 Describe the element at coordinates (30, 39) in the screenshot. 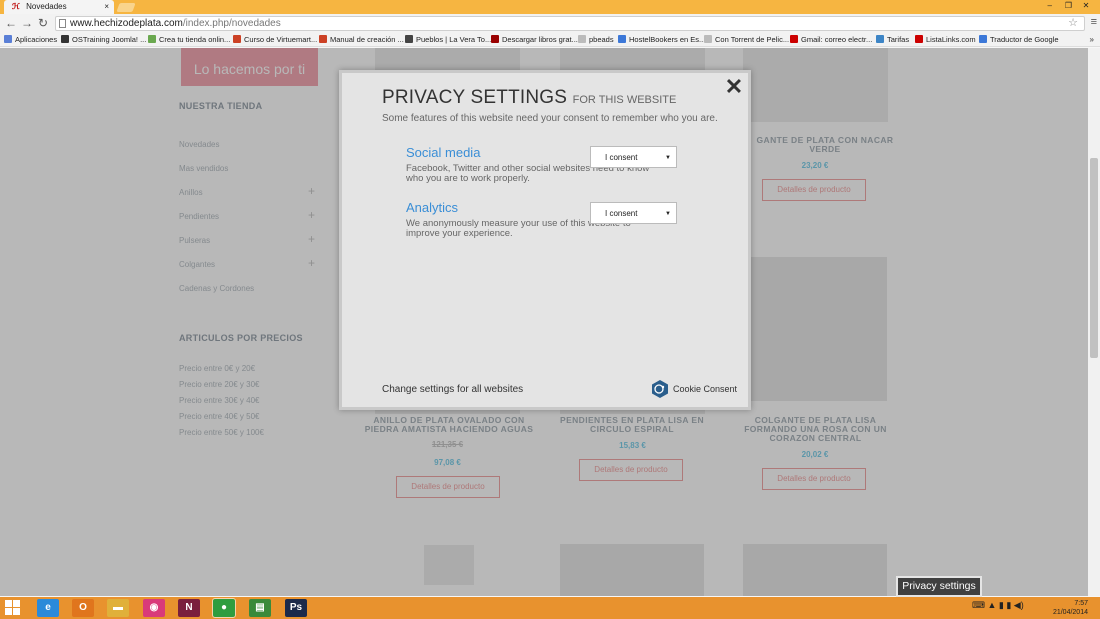

I see `bookmark-item: Aplicaciones` at that location.